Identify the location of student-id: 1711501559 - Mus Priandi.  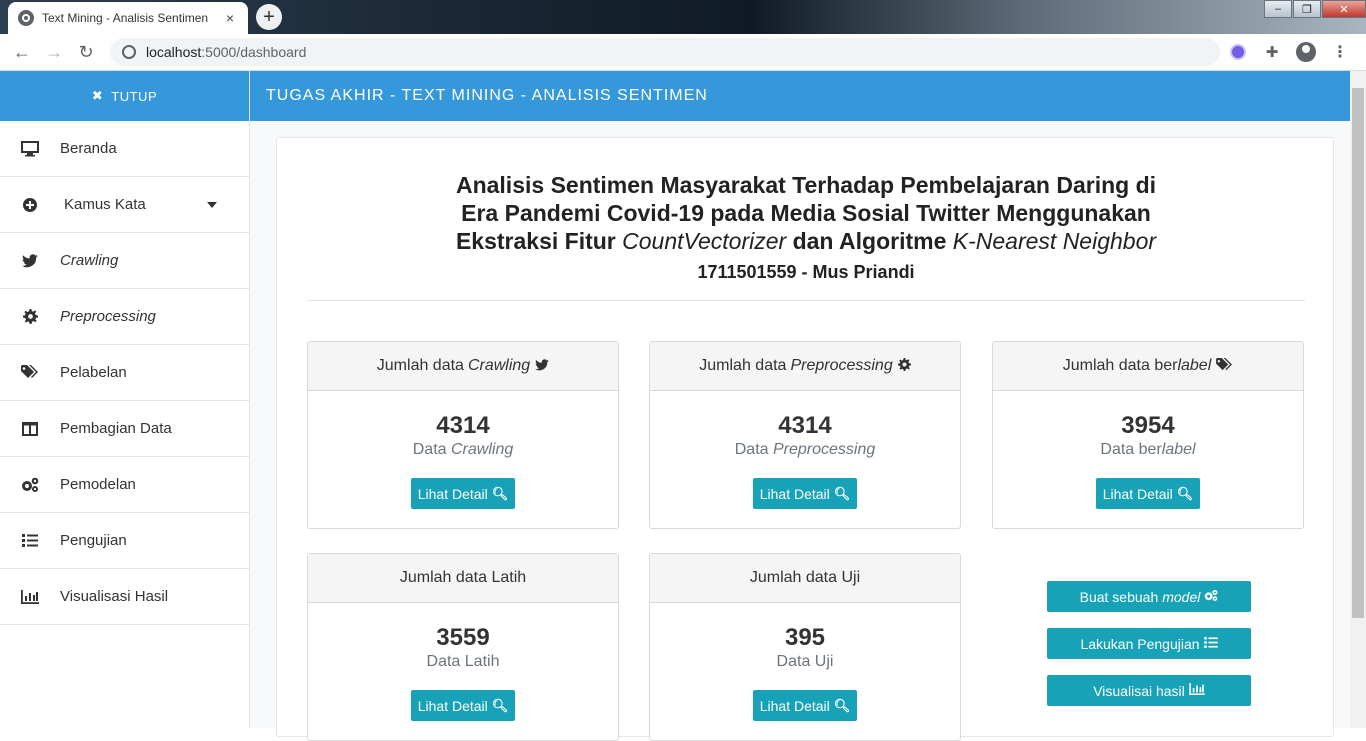
(806, 272).